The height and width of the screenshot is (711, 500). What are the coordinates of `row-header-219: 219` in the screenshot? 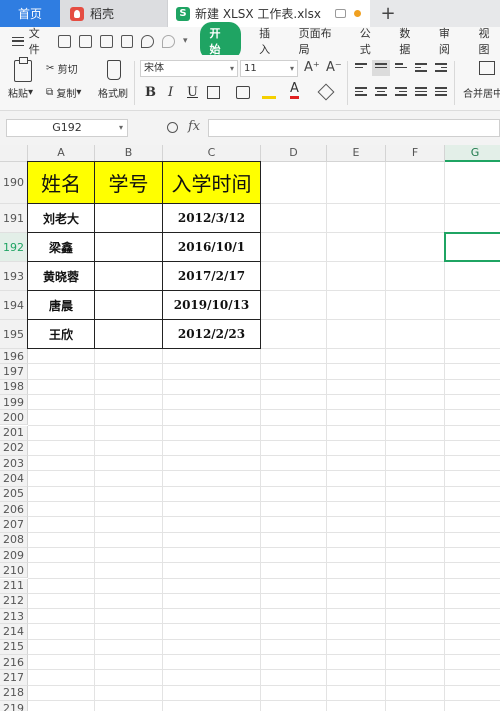 It's located at (14, 705).